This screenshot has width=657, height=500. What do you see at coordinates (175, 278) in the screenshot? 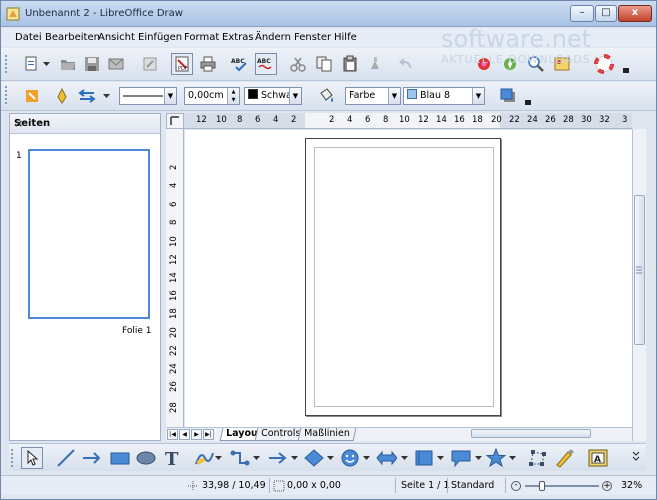
I see `vertical-ruler: 2 4 6 8 10 12 14 16 18 20 22 24 26 28` at bounding box center [175, 278].